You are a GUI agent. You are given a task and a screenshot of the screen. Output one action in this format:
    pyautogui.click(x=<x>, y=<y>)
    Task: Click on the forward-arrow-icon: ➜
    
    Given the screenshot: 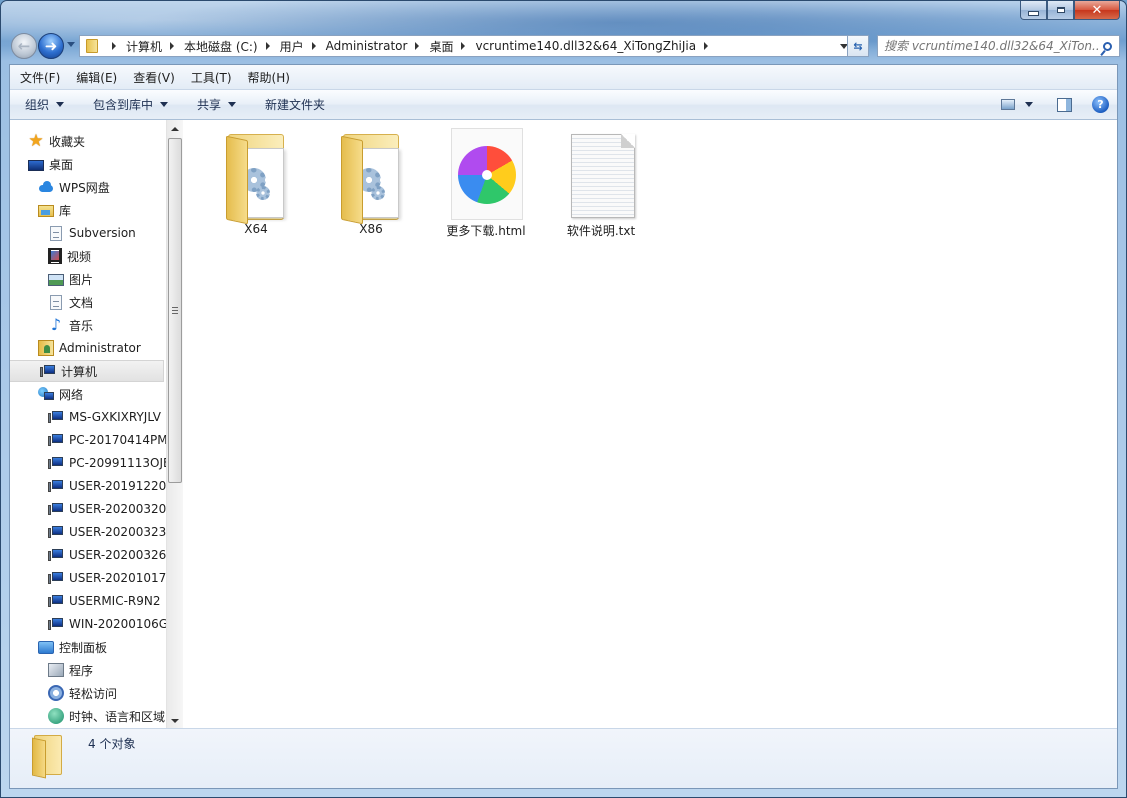 What is the action you would take?
    pyautogui.click(x=51, y=46)
    